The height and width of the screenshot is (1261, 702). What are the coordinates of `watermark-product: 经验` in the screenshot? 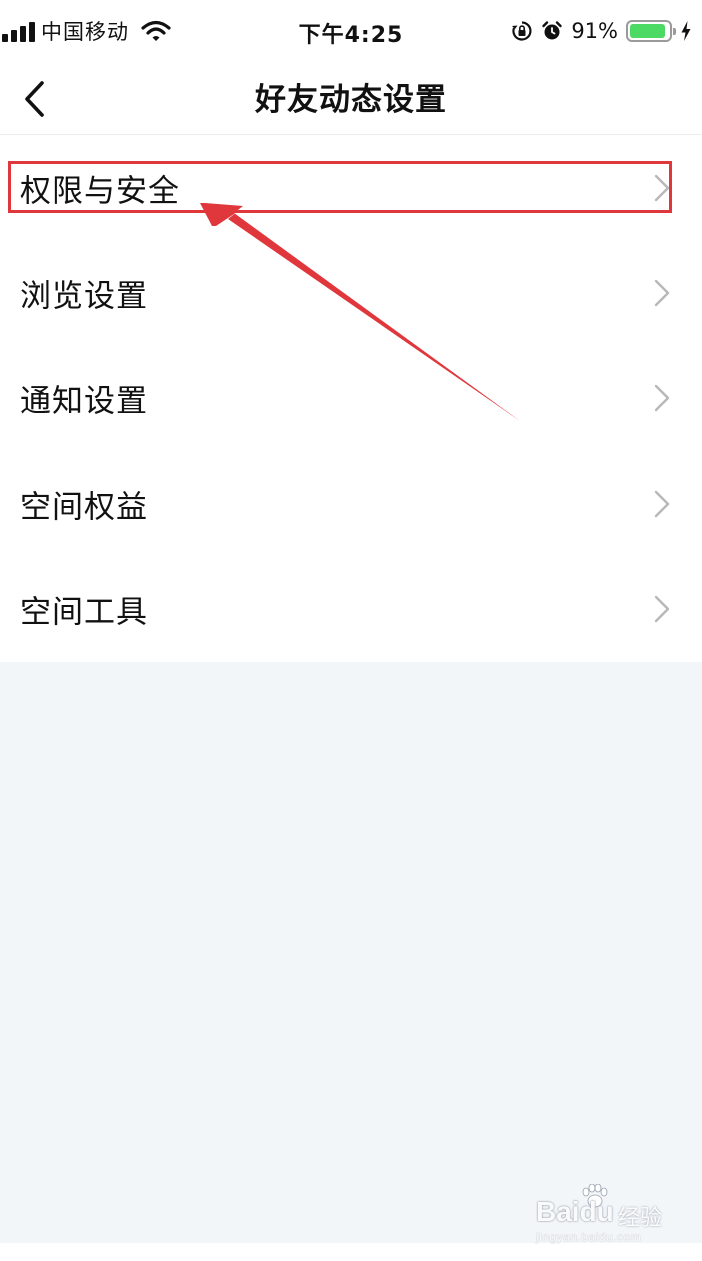 It's located at (640, 1218).